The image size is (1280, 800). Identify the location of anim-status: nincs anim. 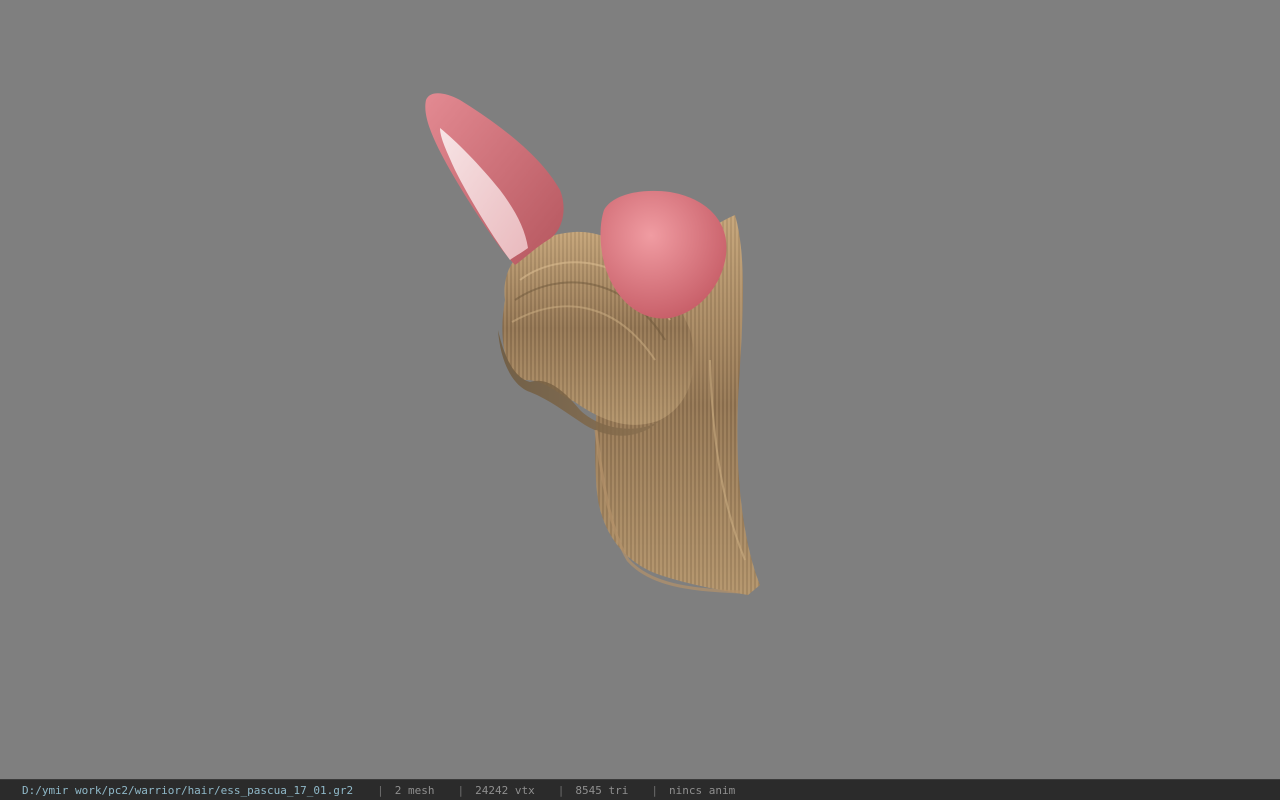
(702, 790).